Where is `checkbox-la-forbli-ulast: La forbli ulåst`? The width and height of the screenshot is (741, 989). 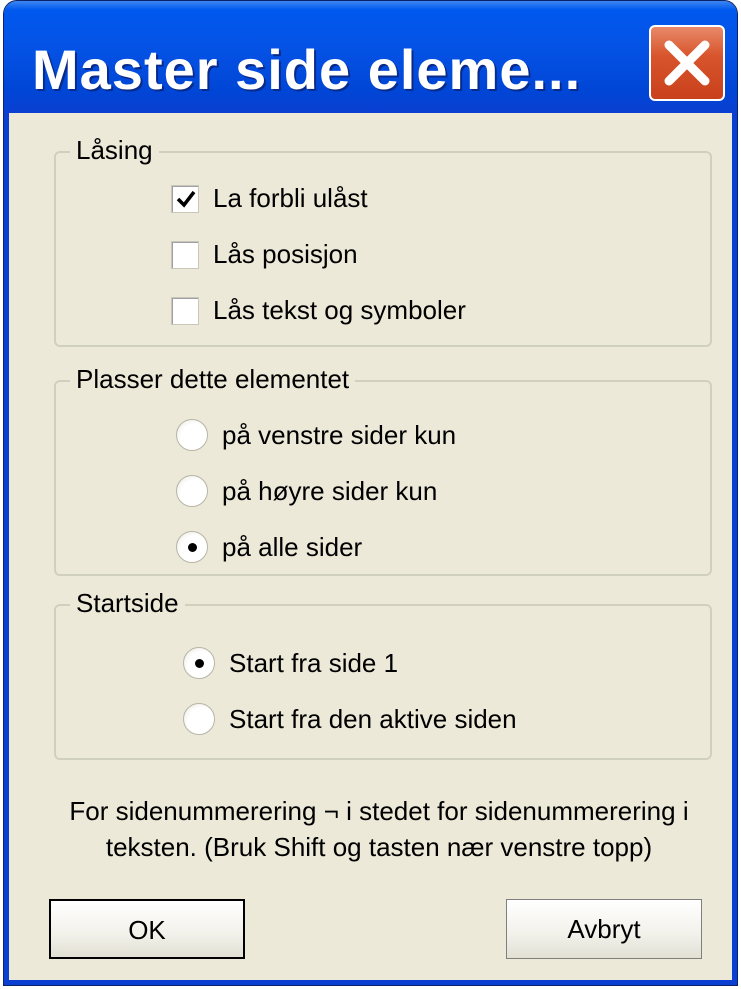
checkbox-la-forbli-ulast: La forbli ulåst is located at coordinates (269, 198).